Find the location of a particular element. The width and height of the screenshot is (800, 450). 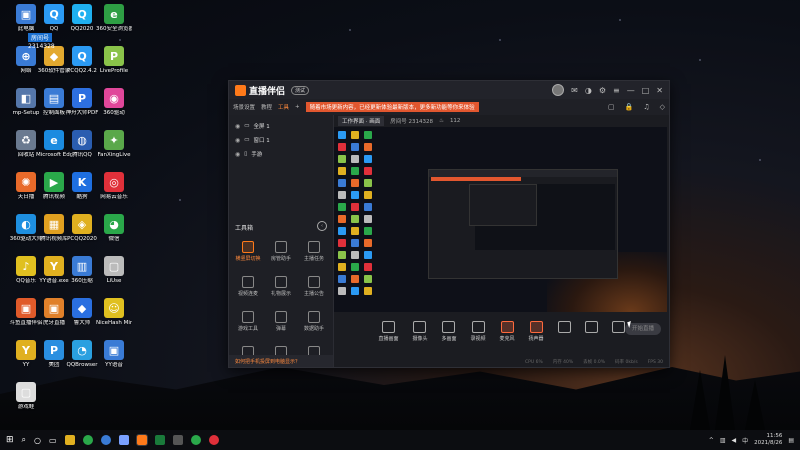

window-titlebar: 直播伴侣 测试 ✉ ◑ ⚙ ≡ — □ ✕ is located at coordinates (449, 90).